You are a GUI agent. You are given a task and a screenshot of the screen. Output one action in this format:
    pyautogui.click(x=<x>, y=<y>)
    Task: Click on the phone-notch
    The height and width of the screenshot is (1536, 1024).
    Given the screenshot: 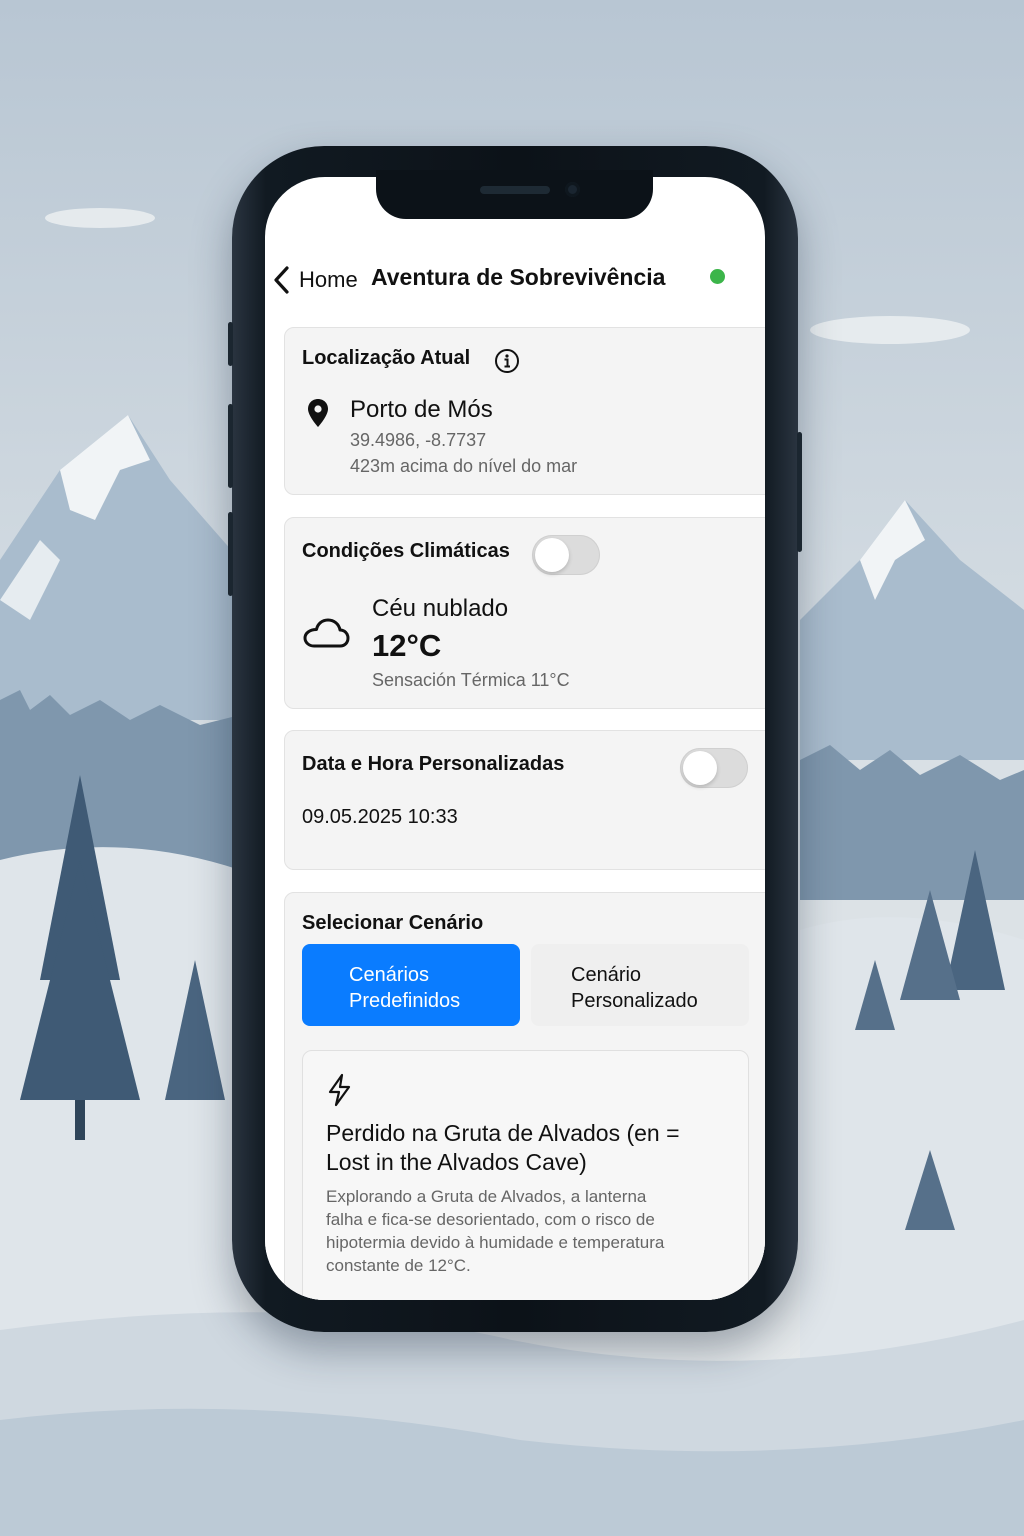 What is the action you would take?
    pyautogui.click(x=514, y=194)
    